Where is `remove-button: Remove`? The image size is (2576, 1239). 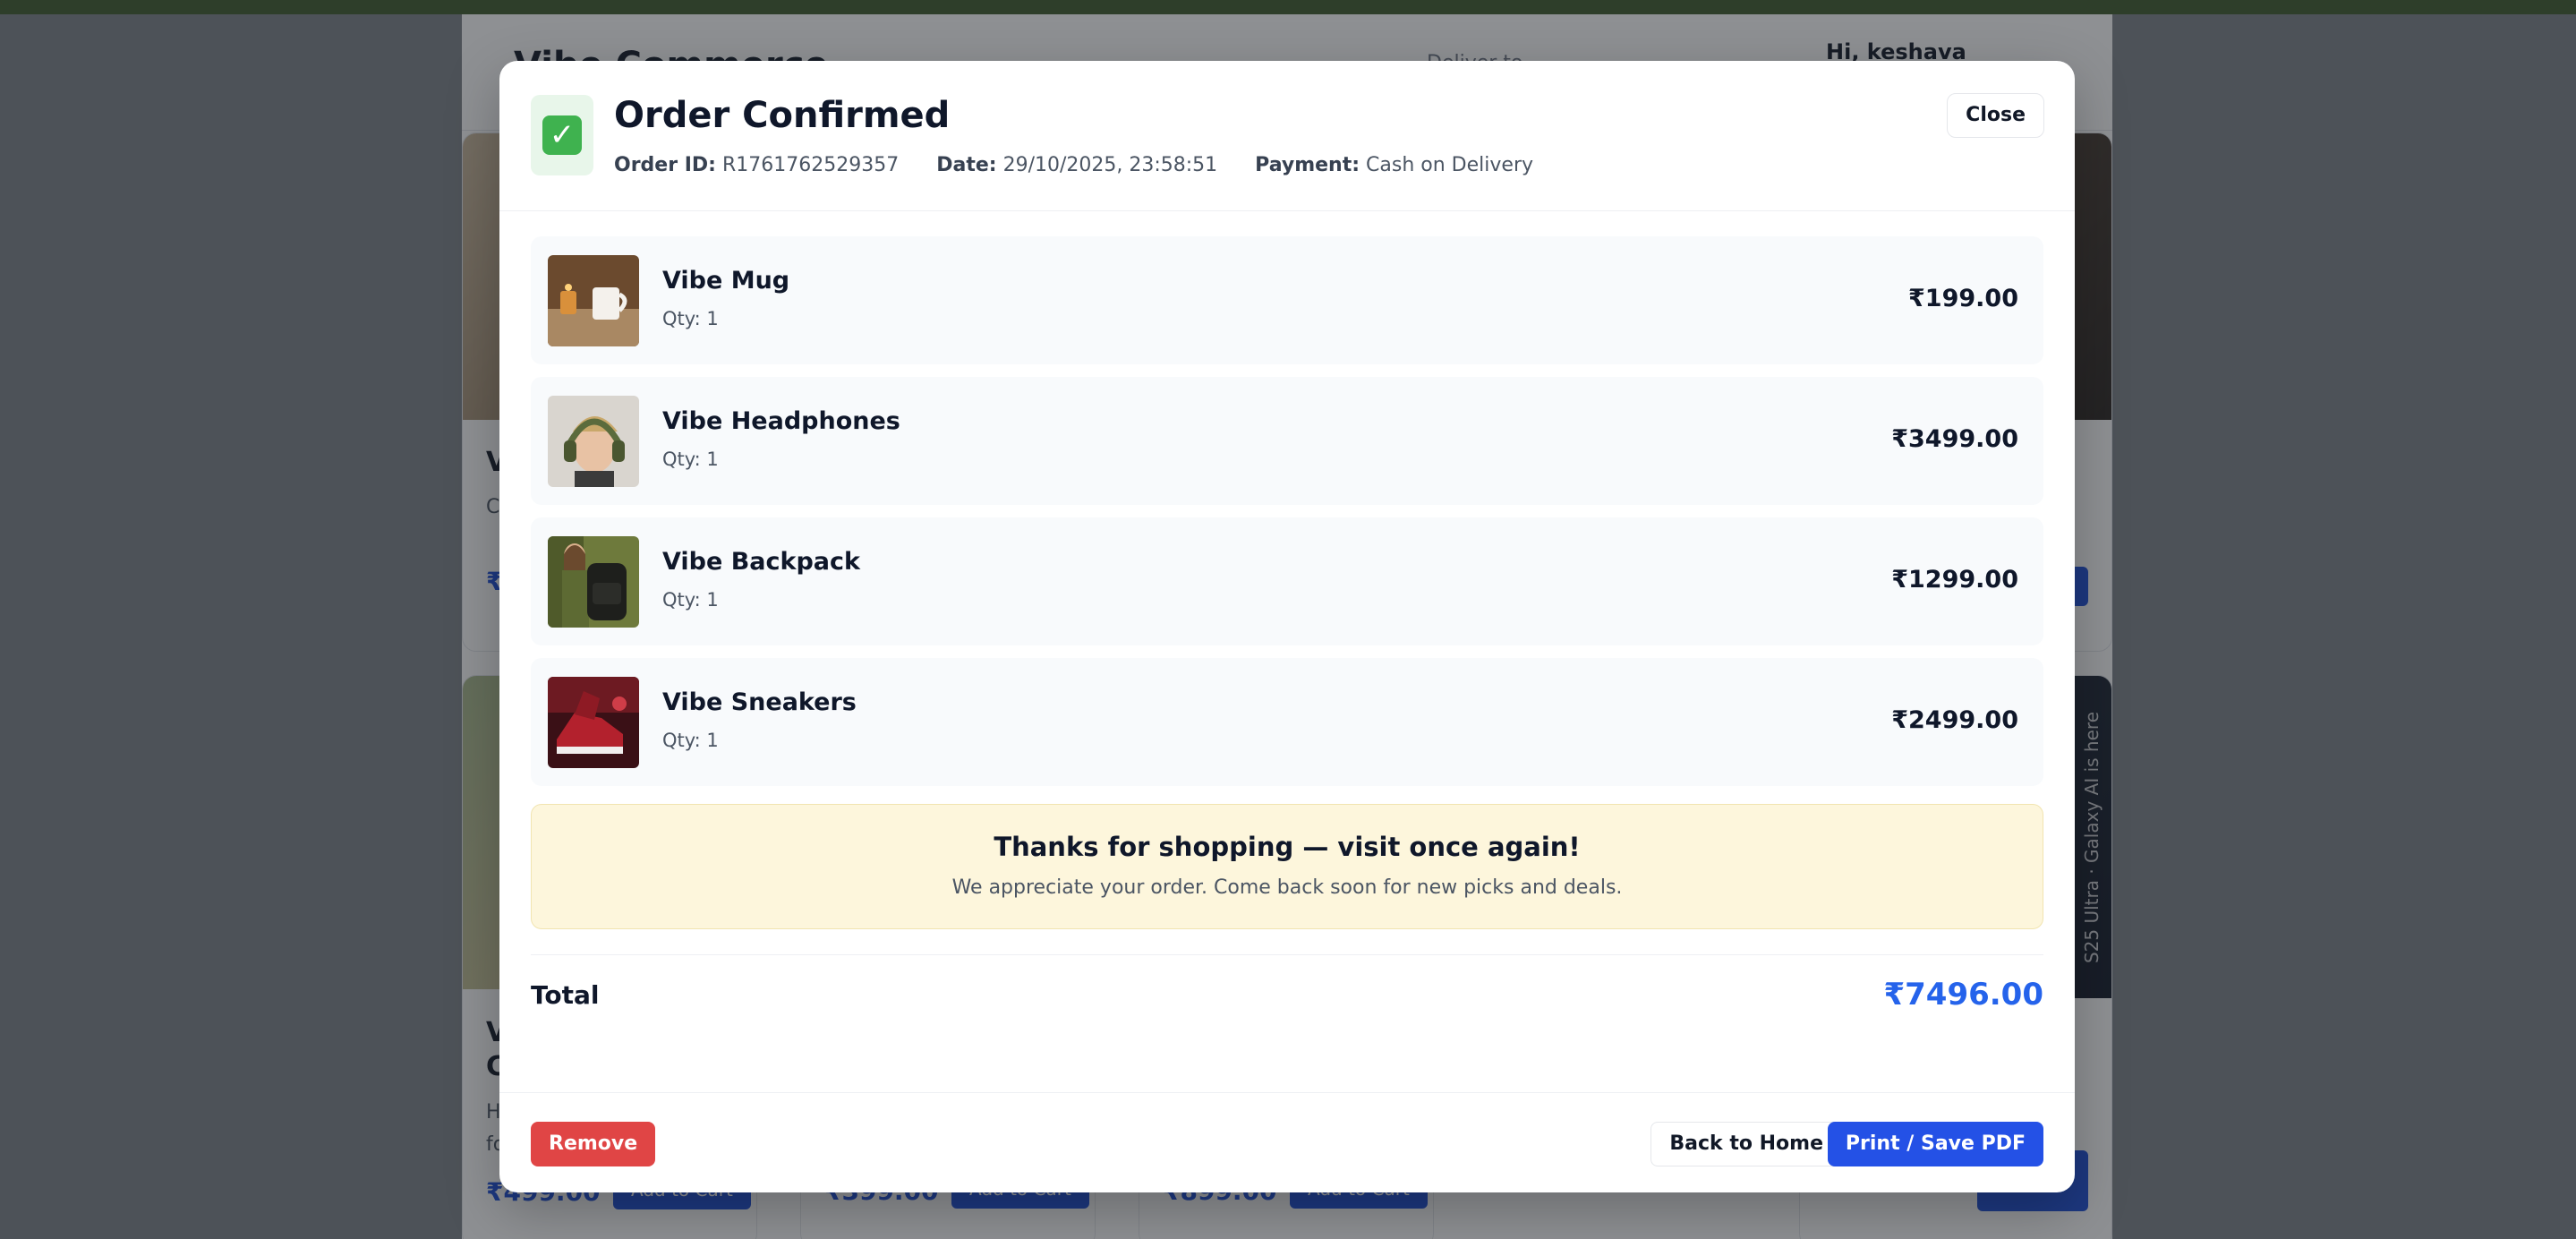
remove-button: Remove is located at coordinates (593, 1144).